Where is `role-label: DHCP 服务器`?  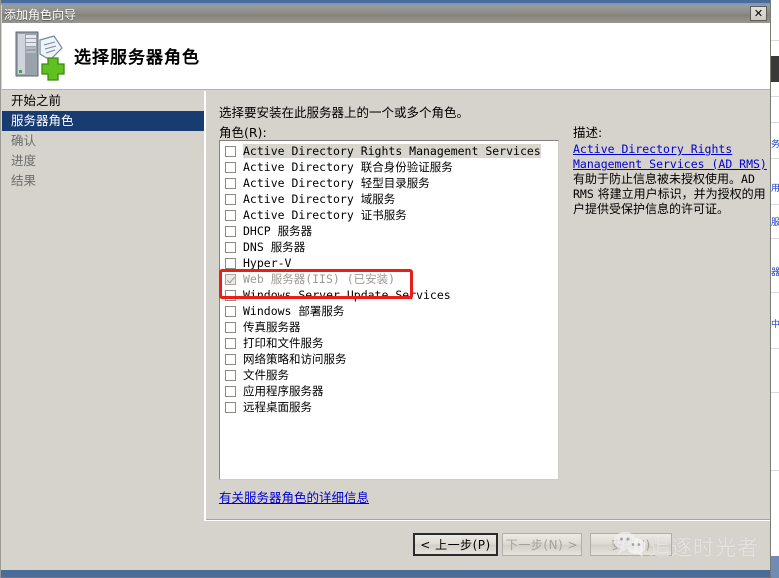 role-label: DHCP 服务器 is located at coordinates (278, 231).